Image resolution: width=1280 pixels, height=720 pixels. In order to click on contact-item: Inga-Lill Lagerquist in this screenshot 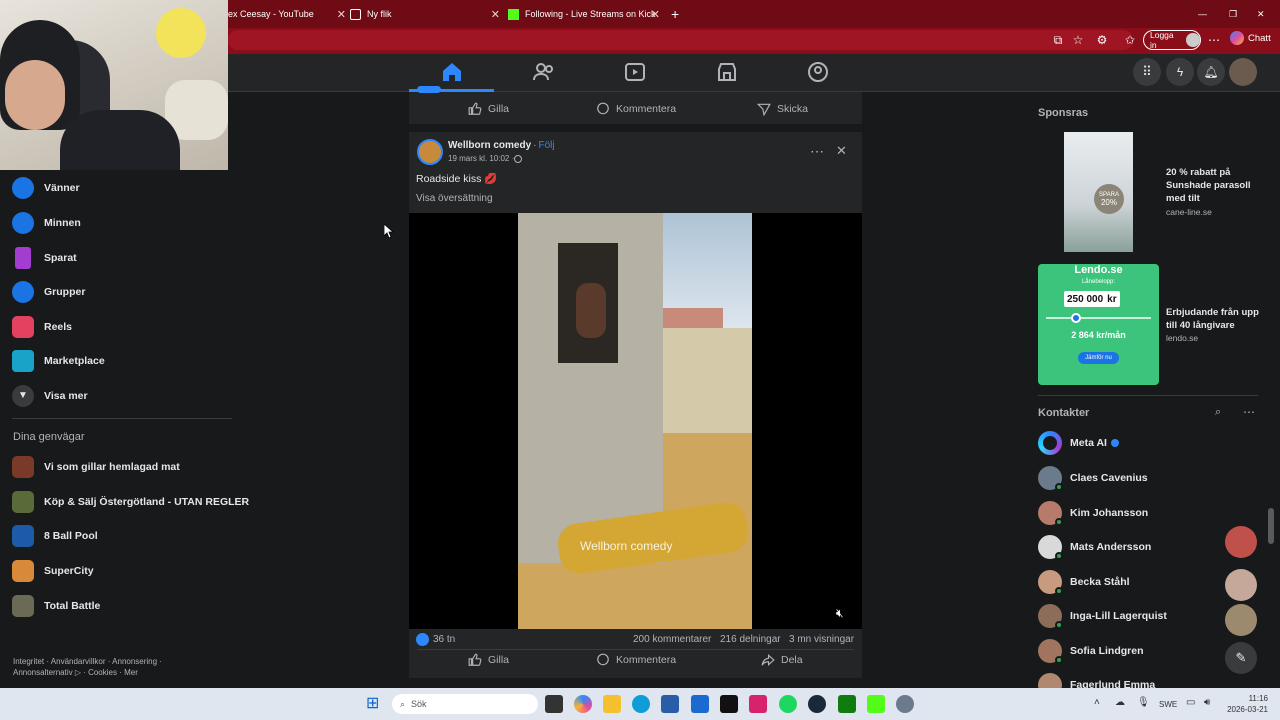, I will do `click(1102, 616)`.